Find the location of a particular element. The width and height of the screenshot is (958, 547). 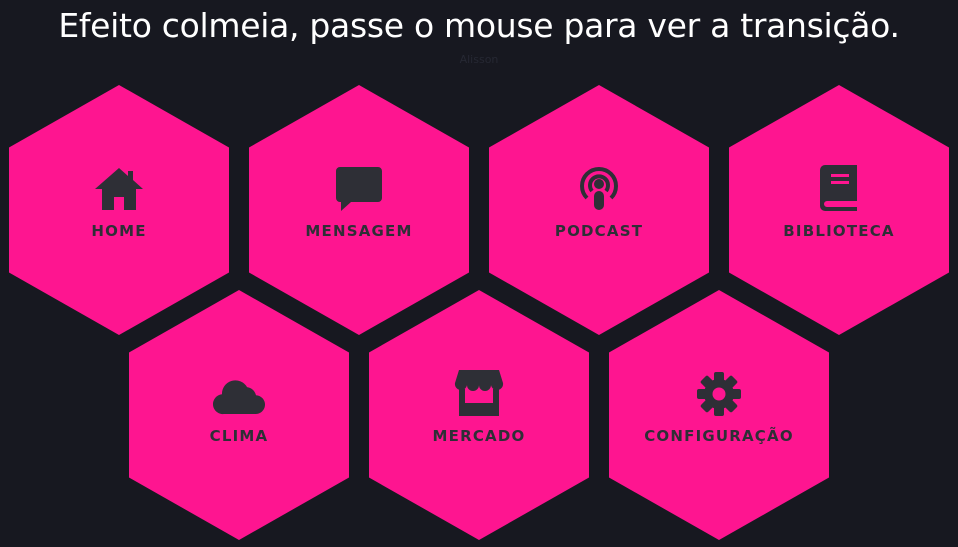

hex-item-mensagem: MENSAGEM is located at coordinates (359, 210).